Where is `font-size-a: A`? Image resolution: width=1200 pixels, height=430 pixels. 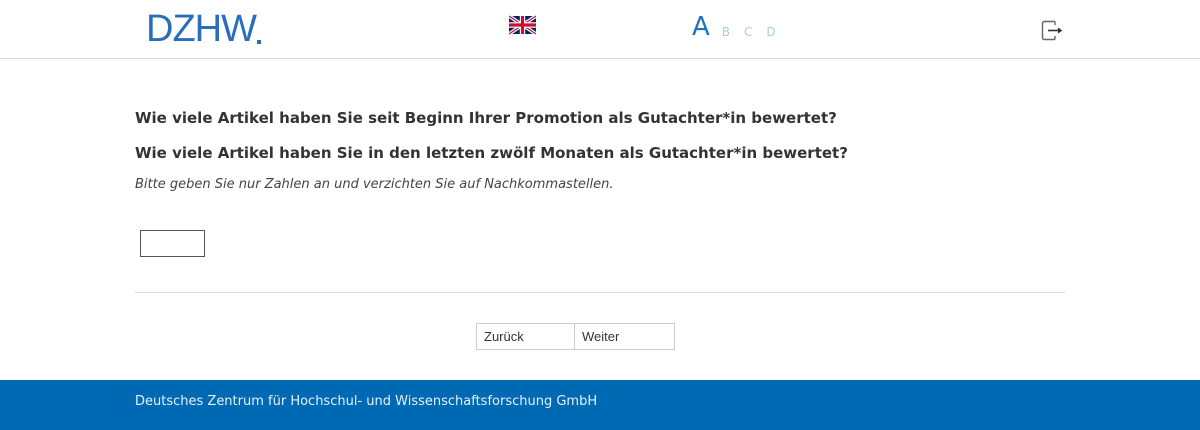 font-size-a: A is located at coordinates (701, 27).